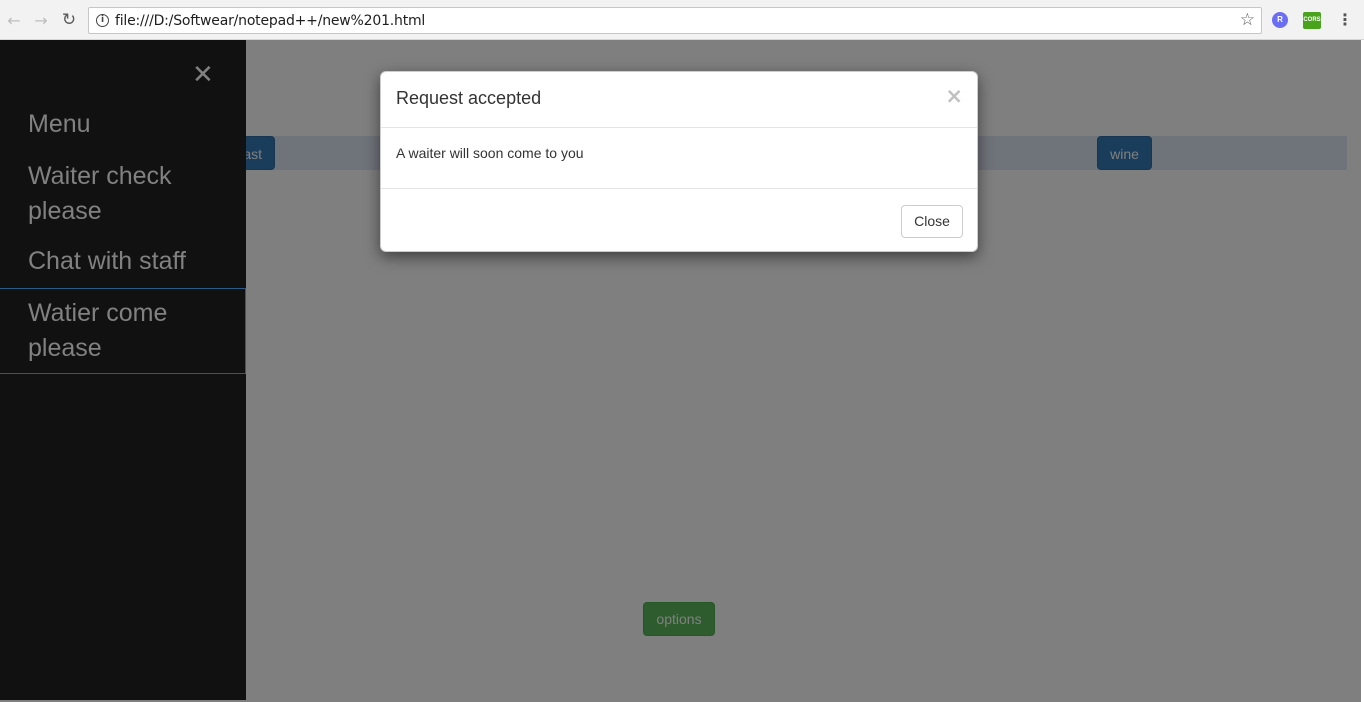  Describe the element at coordinates (954, 96) in the screenshot. I see `modal-close-icon: ×` at that location.